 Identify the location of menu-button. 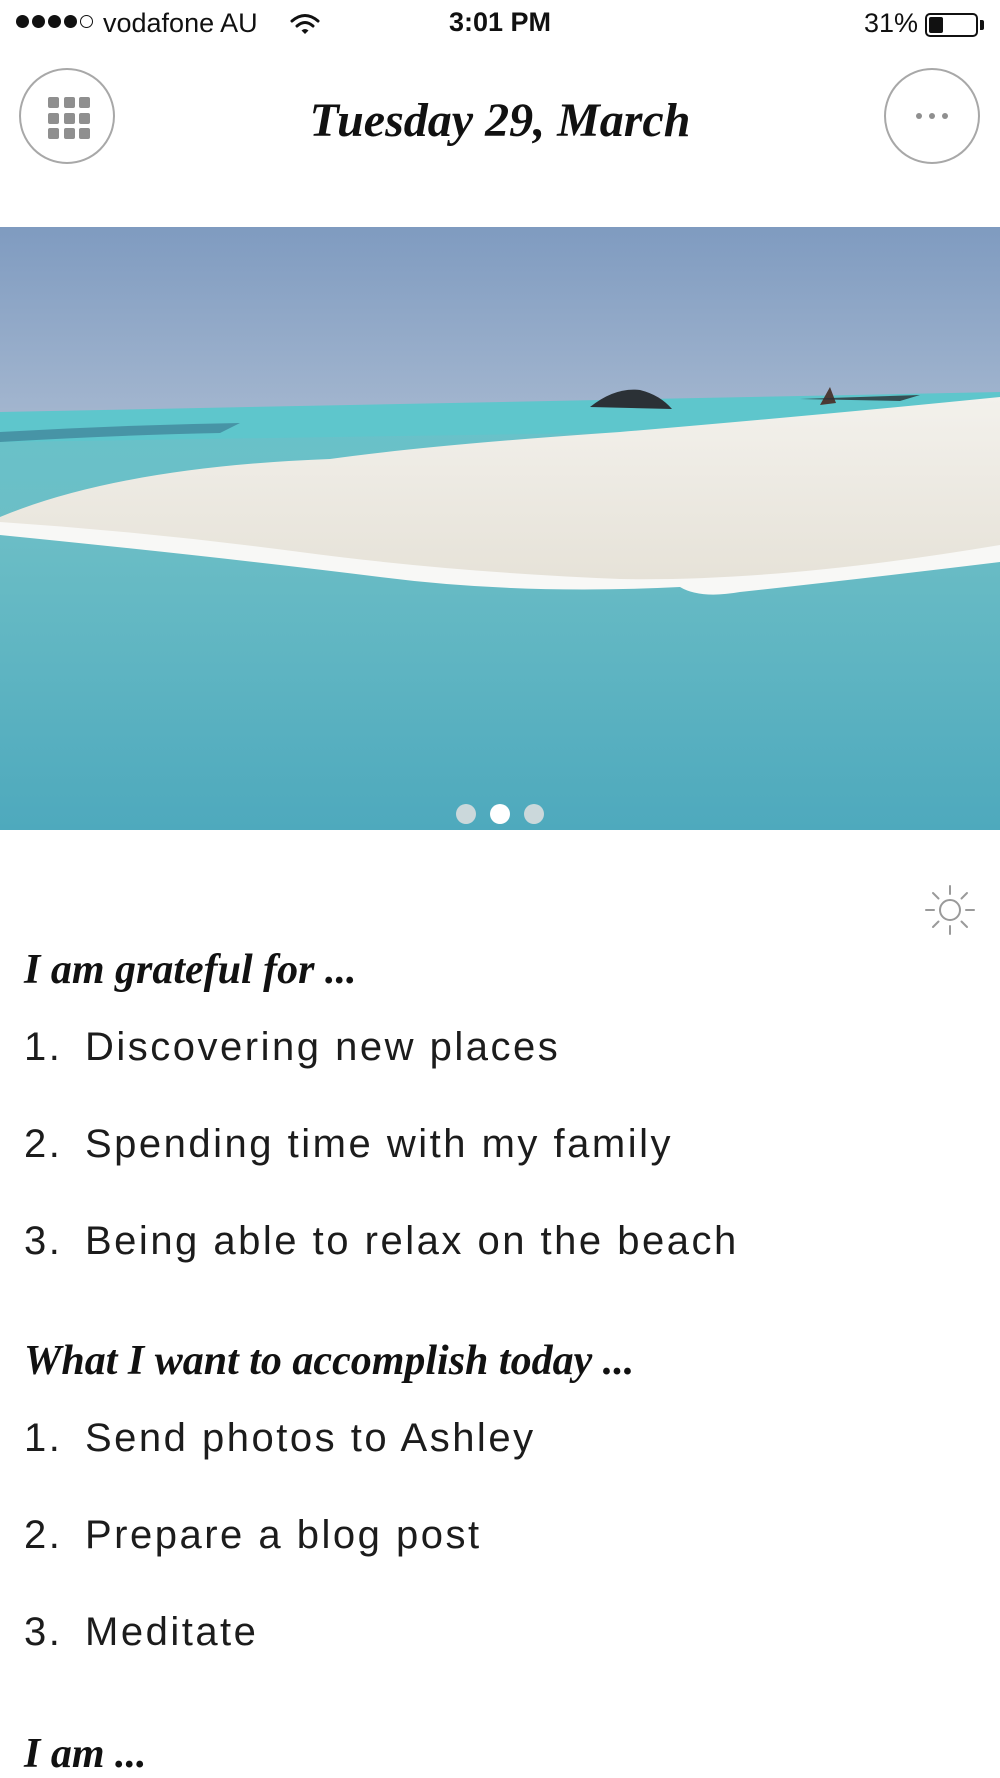
(67, 116).